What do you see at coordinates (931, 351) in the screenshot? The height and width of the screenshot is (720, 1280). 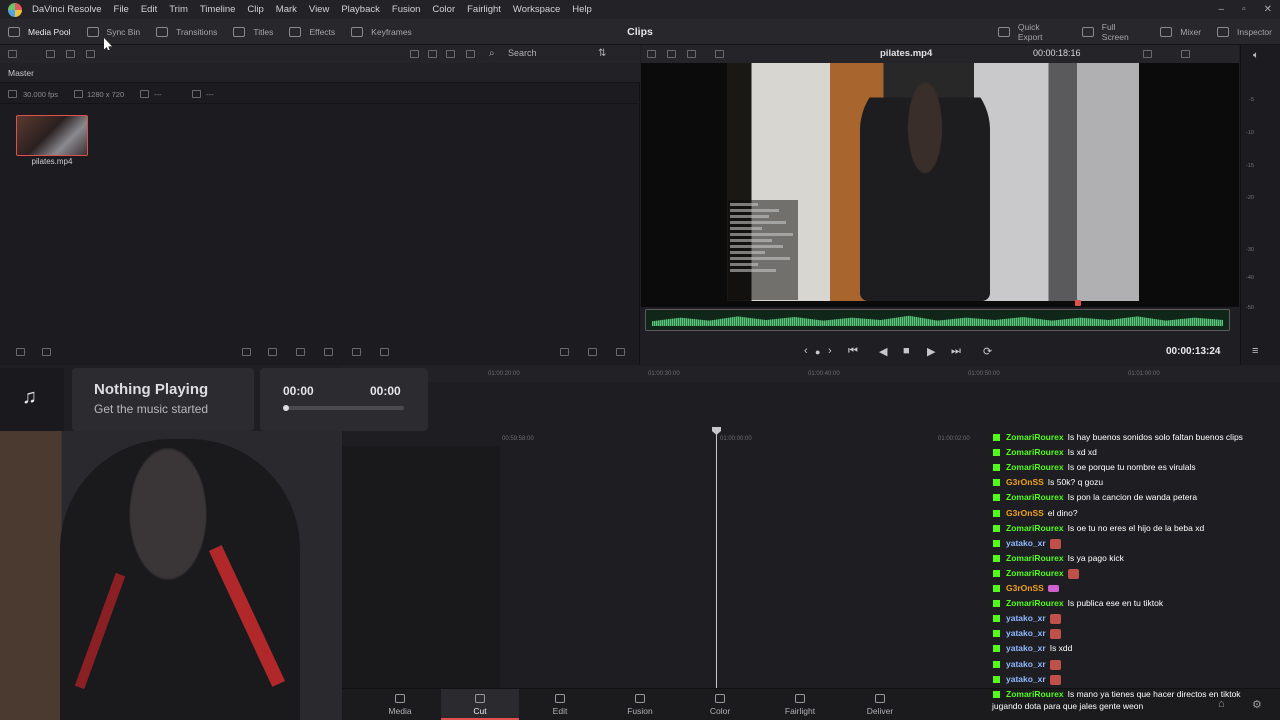 I see `play-icon: ▶` at bounding box center [931, 351].